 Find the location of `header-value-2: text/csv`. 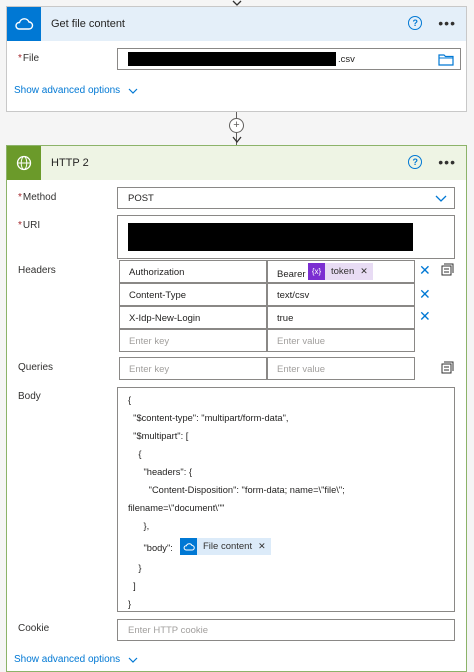

header-value-2: text/csv is located at coordinates (341, 294).